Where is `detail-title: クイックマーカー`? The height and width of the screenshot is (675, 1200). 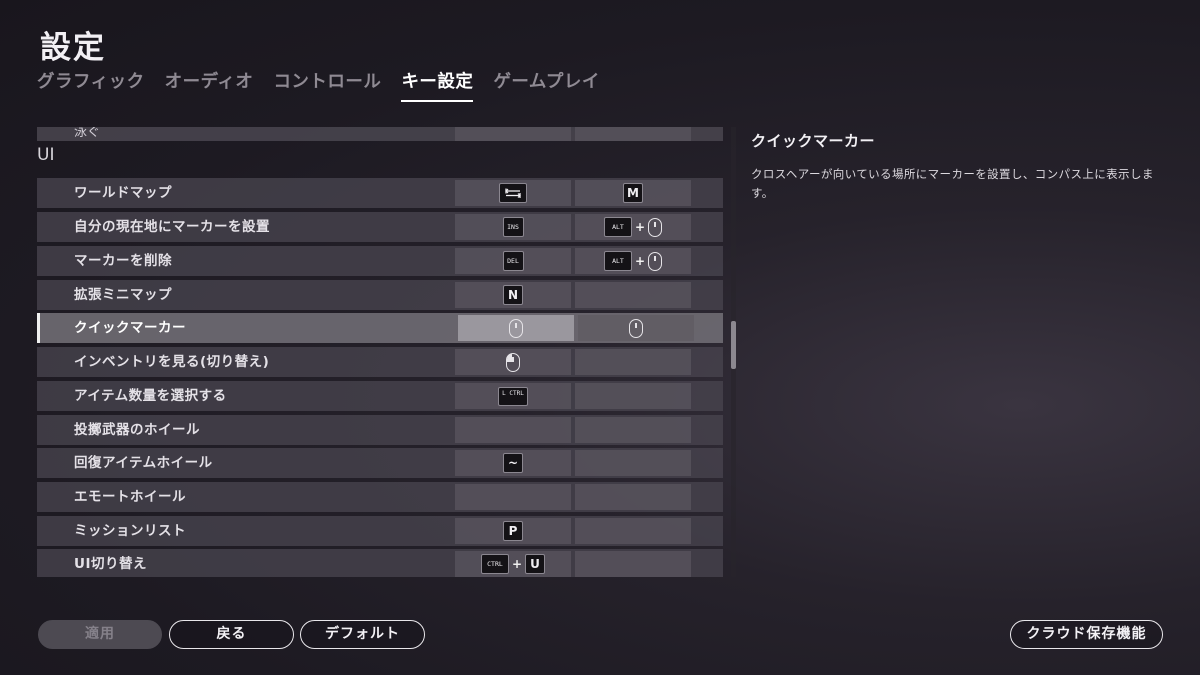 detail-title: クイックマーカー is located at coordinates (813, 141).